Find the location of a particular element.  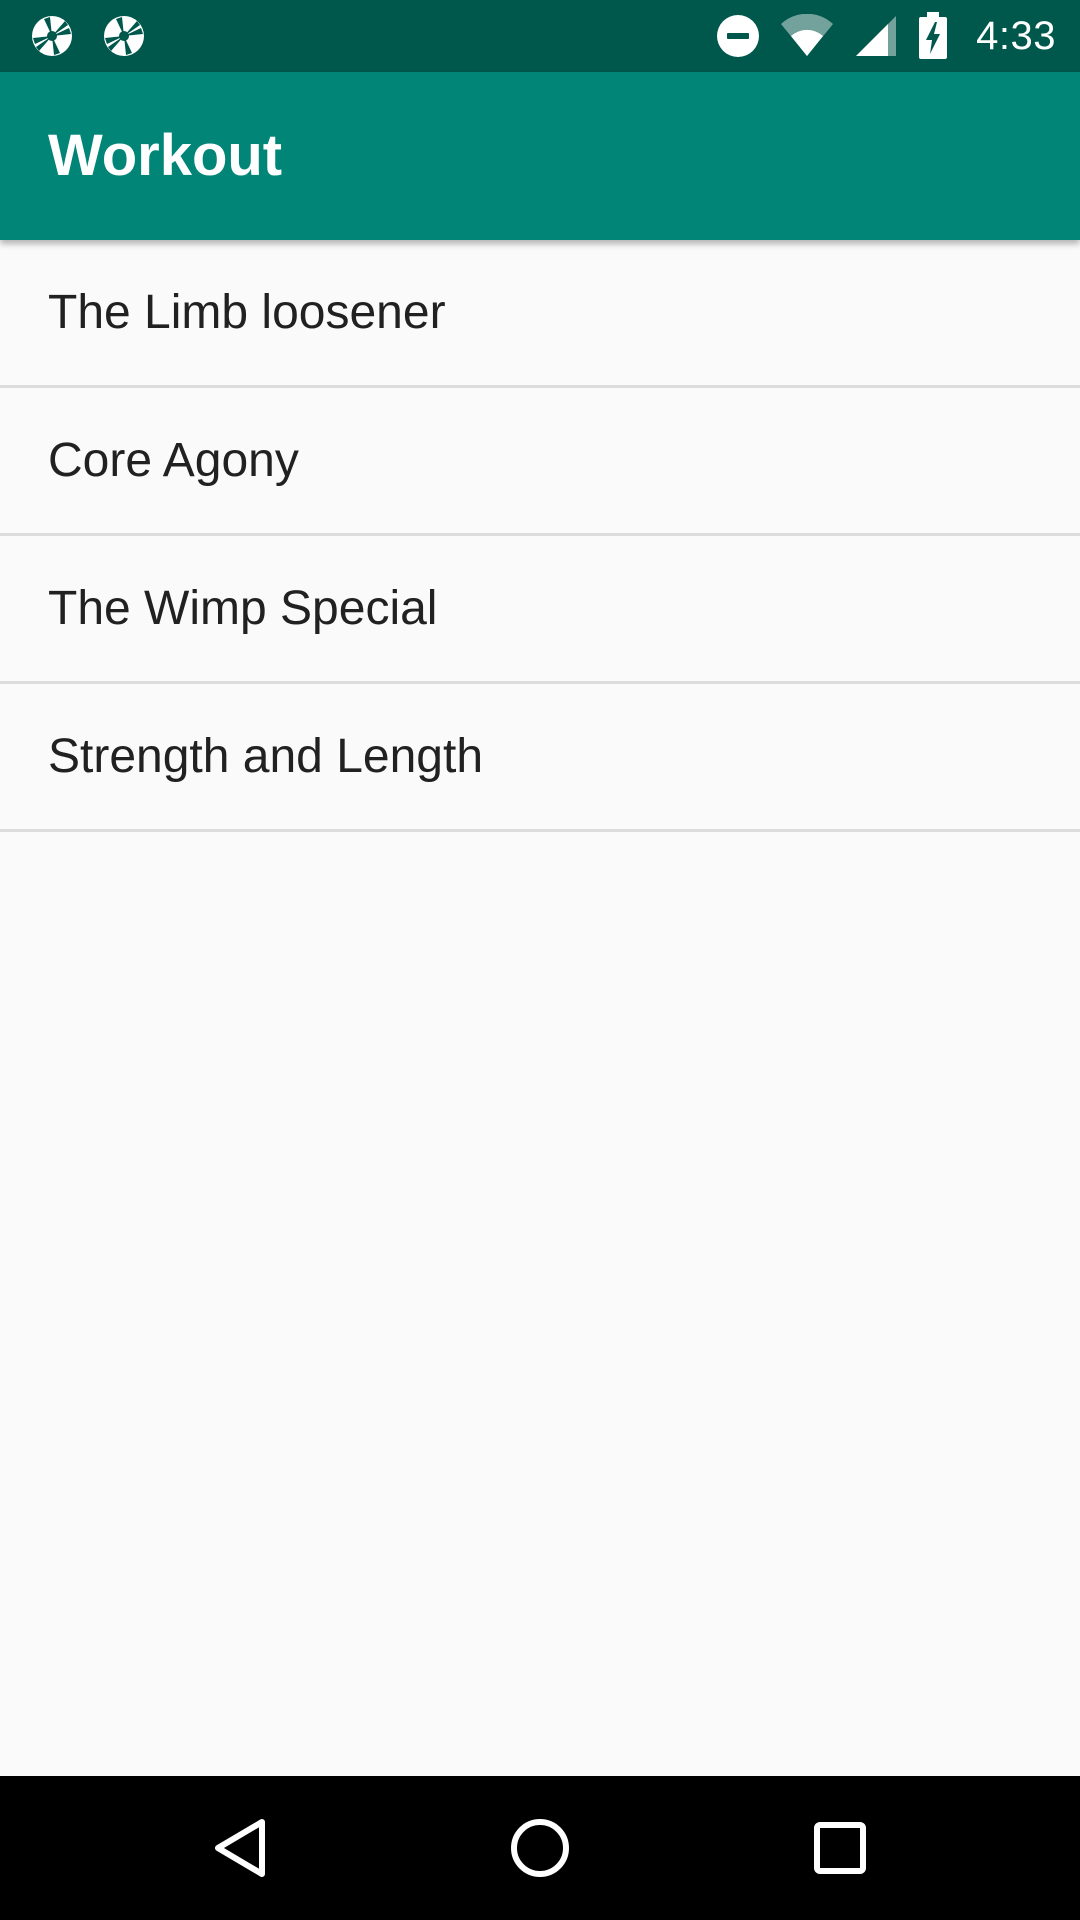

app-bar: Workout is located at coordinates (540, 156).